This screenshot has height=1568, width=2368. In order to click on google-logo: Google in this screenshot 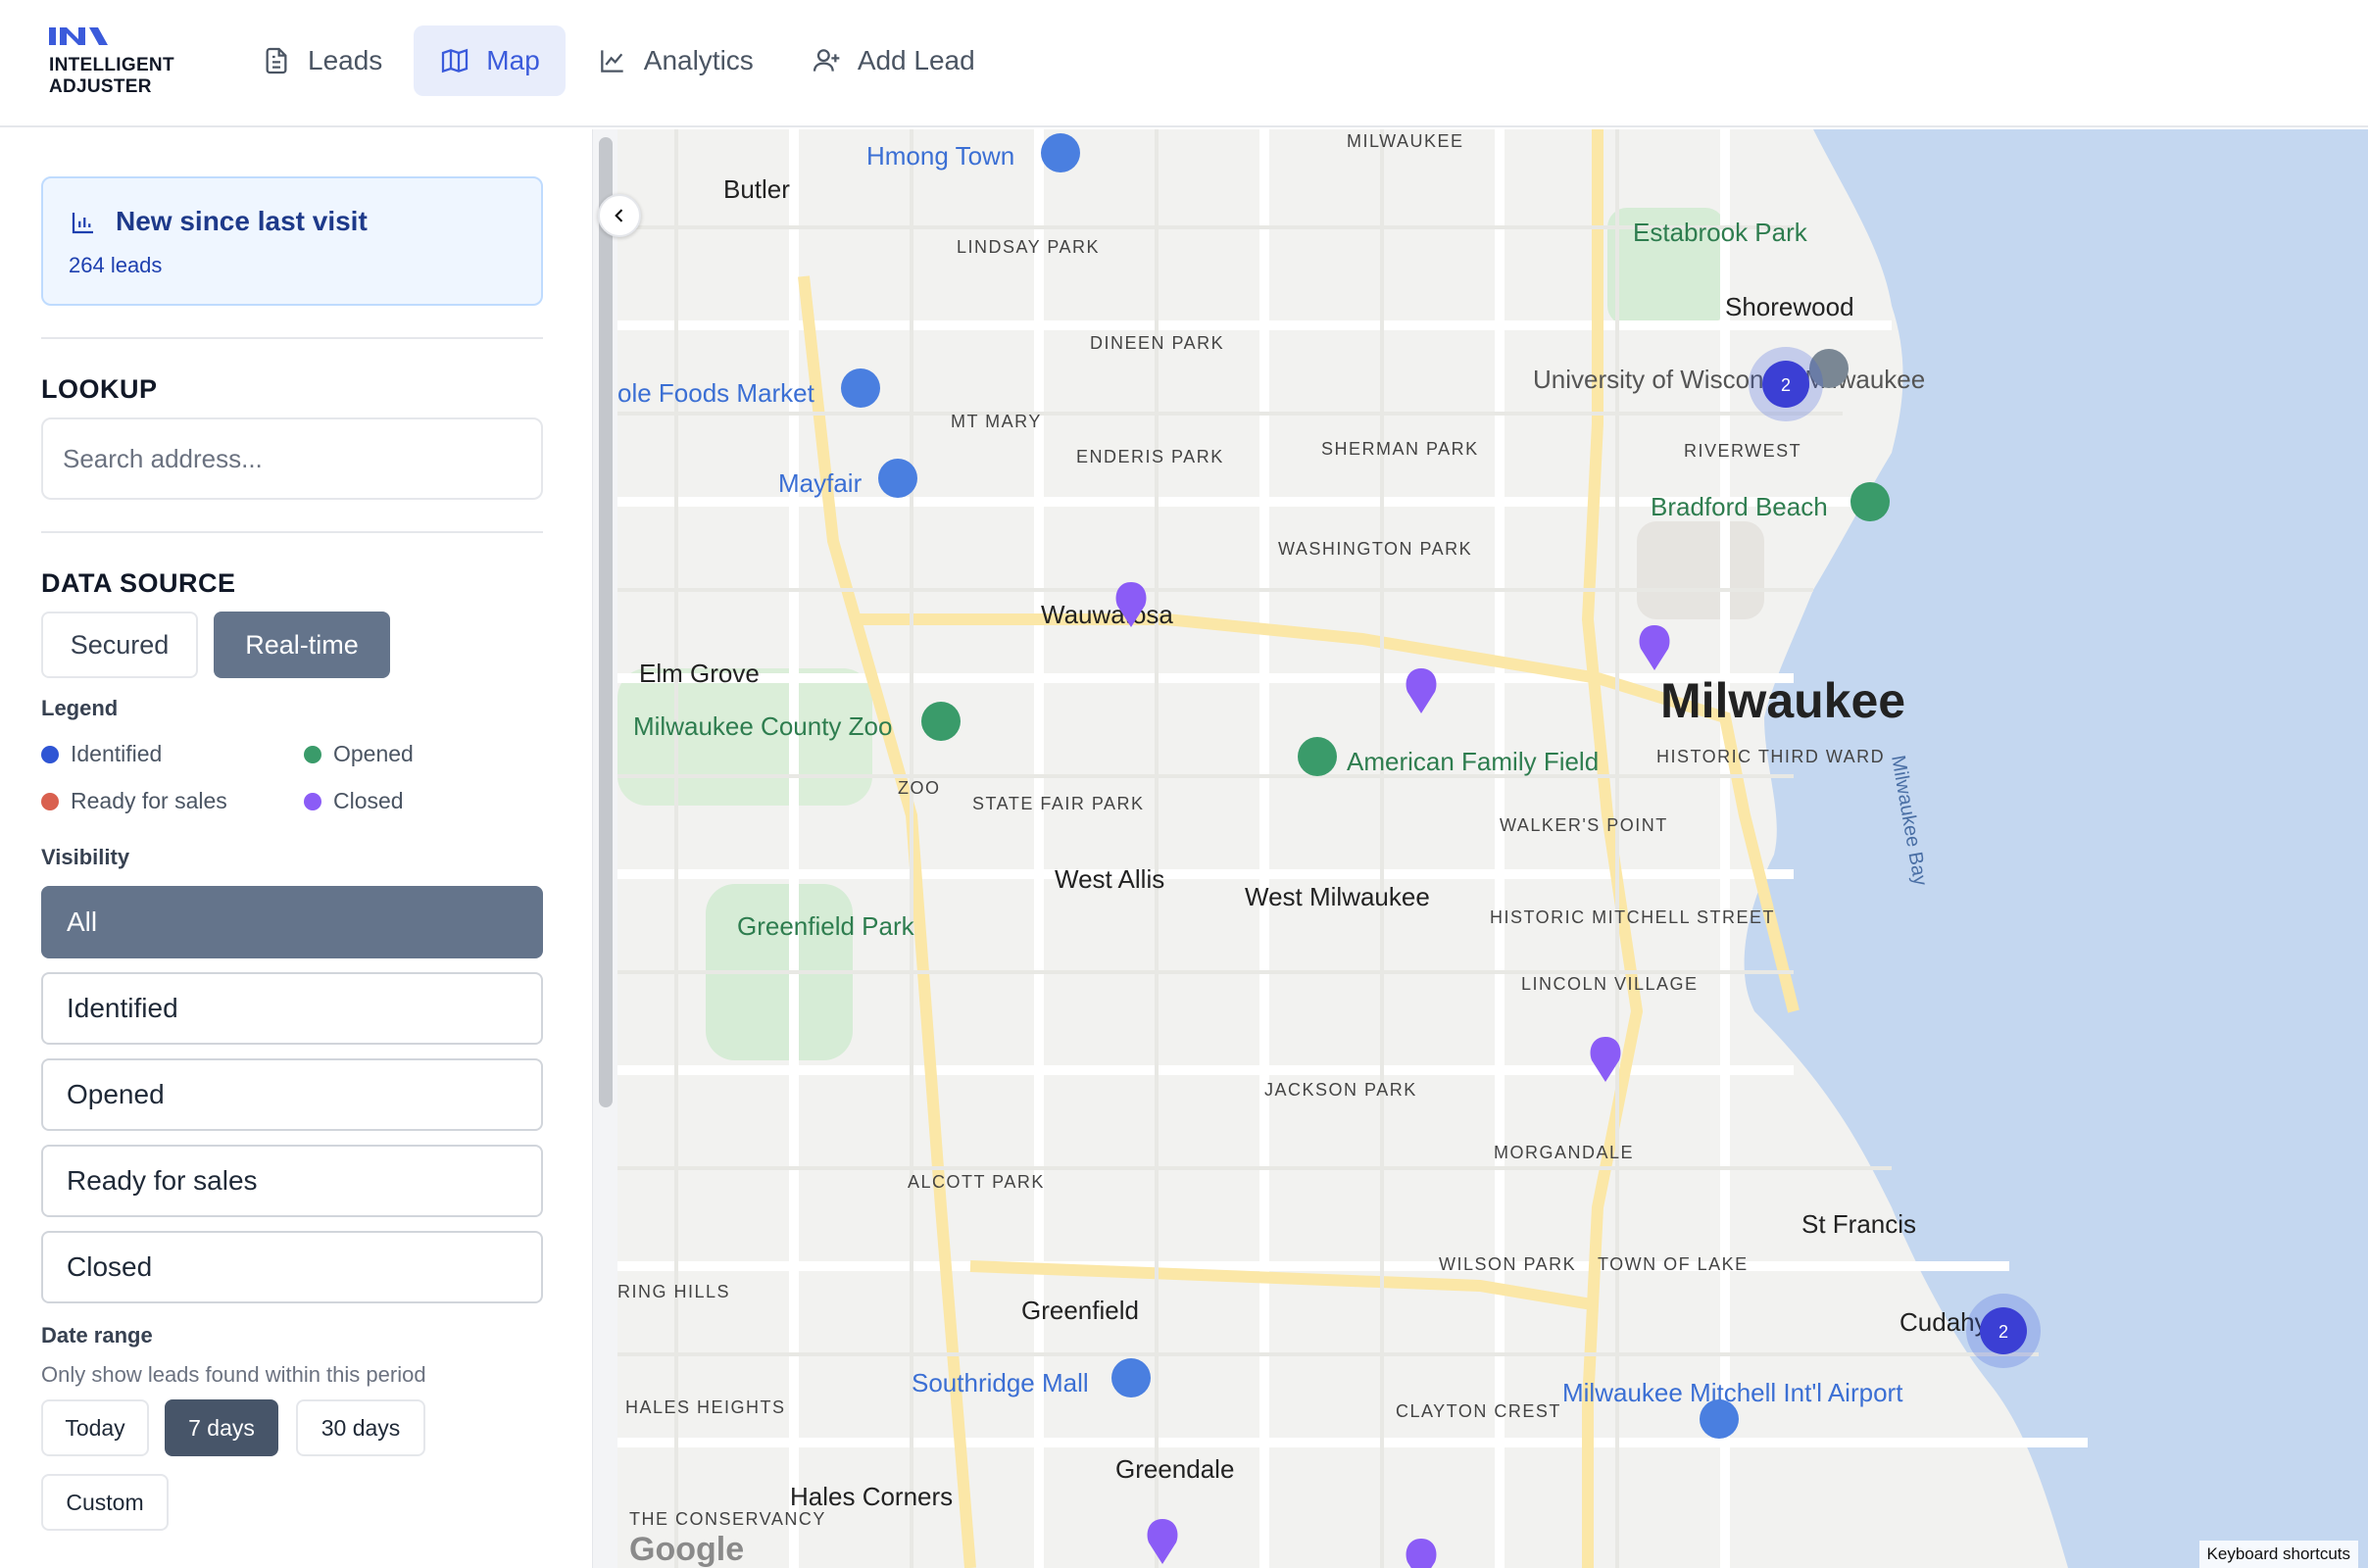, I will do `click(686, 1549)`.